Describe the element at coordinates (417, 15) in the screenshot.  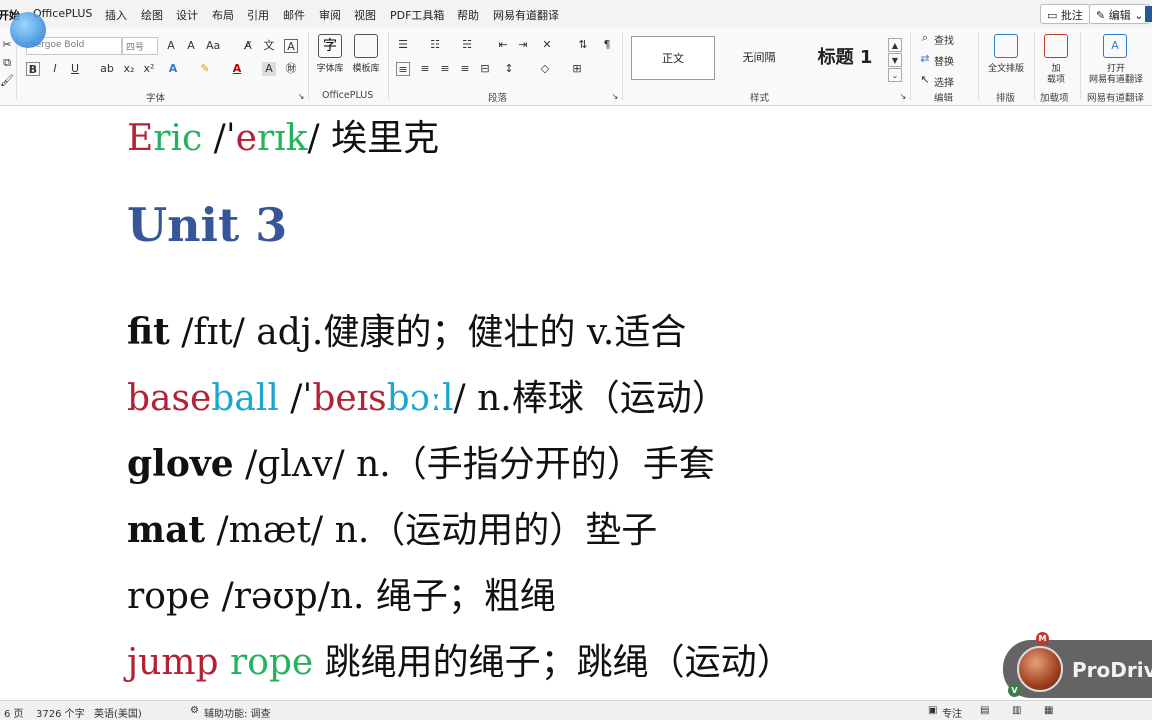
I see `tab-pdf-tools: PDF工具箱` at that location.